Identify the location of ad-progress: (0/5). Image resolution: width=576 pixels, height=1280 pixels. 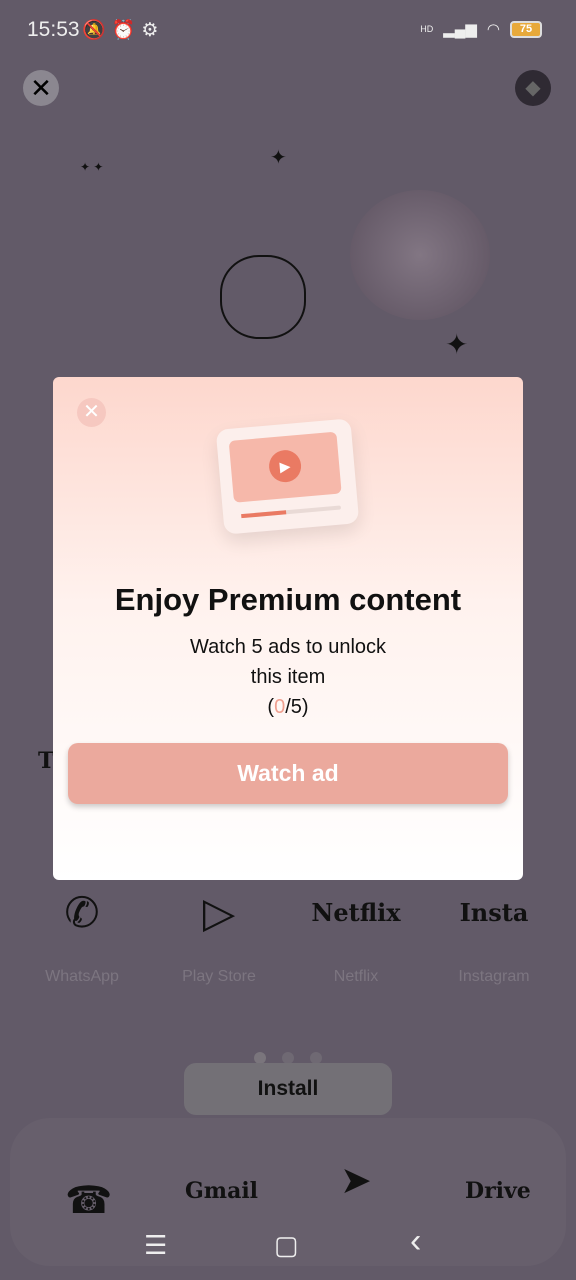
(288, 707).